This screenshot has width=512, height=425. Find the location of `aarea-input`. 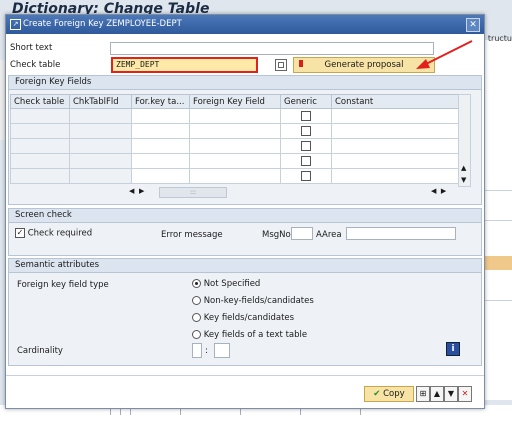

aarea-input is located at coordinates (401, 233).